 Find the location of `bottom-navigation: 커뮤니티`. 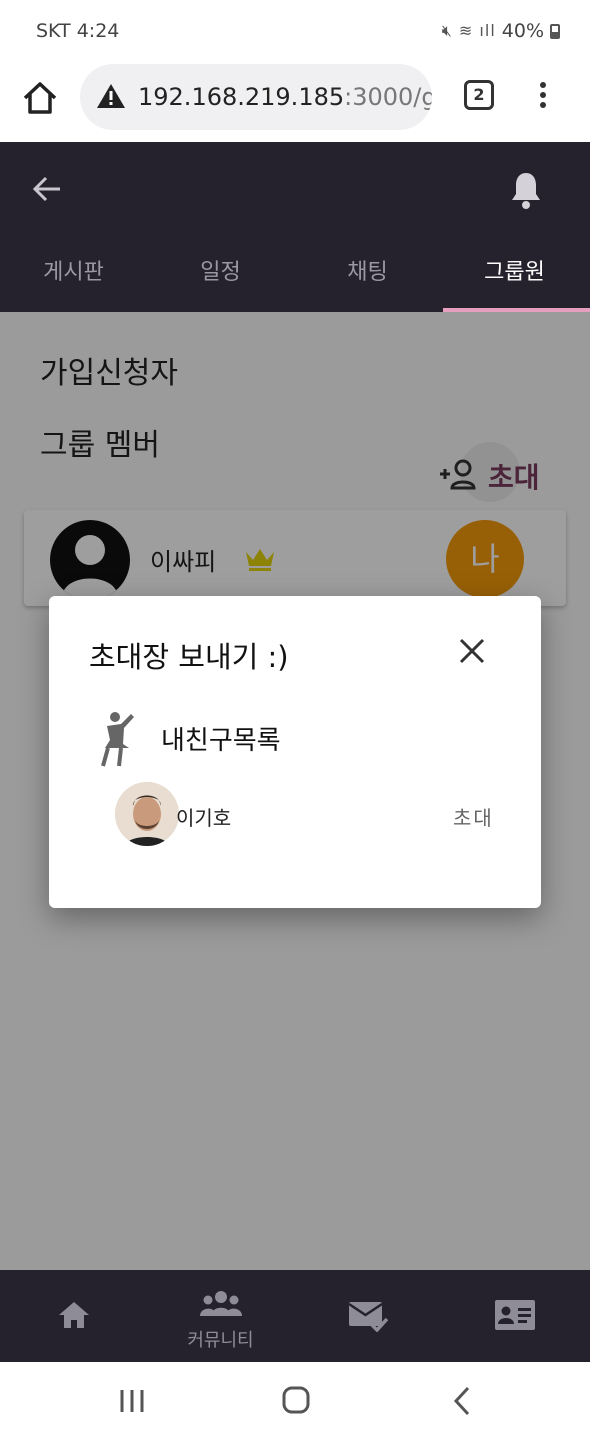

bottom-navigation: 커뮤니티 is located at coordinates (295, 1316).